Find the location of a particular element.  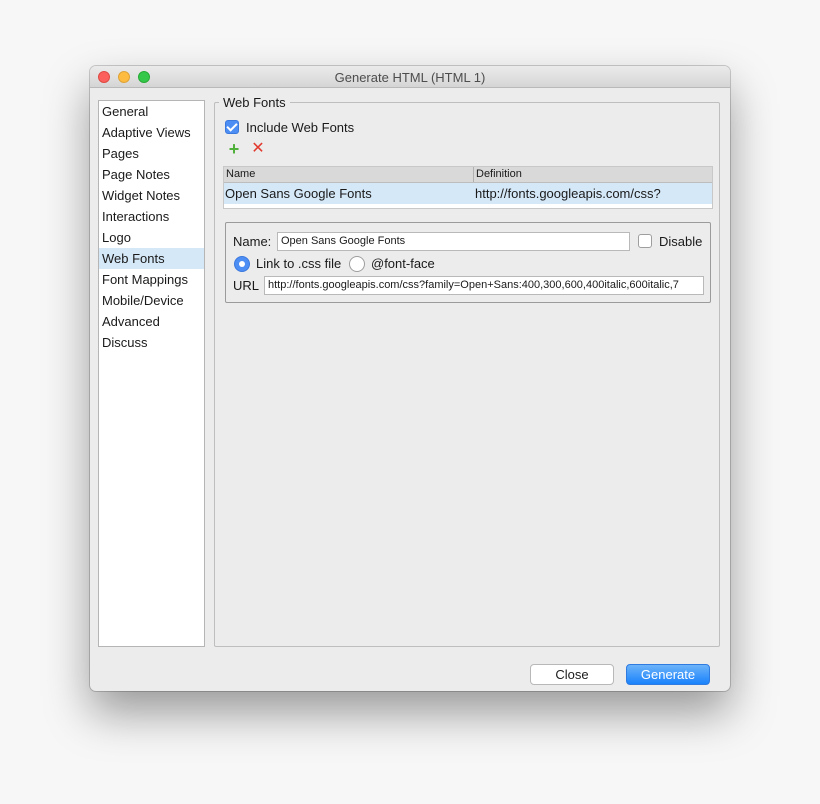

disable-label: Disable is located at coordinates (680, 241).